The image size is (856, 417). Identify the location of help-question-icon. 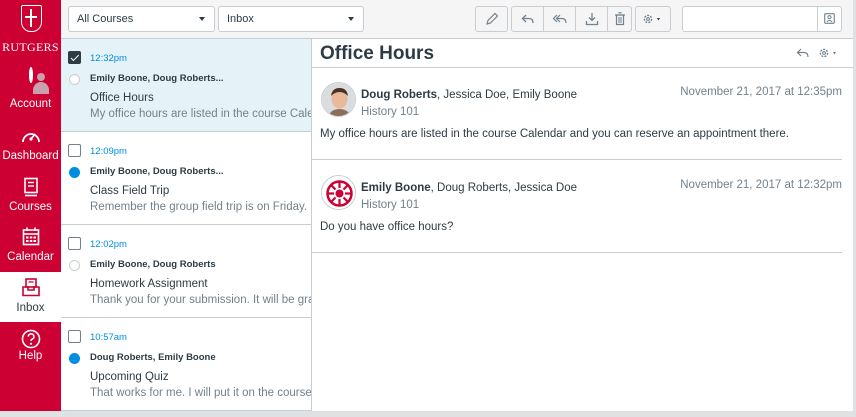
(31, 340).